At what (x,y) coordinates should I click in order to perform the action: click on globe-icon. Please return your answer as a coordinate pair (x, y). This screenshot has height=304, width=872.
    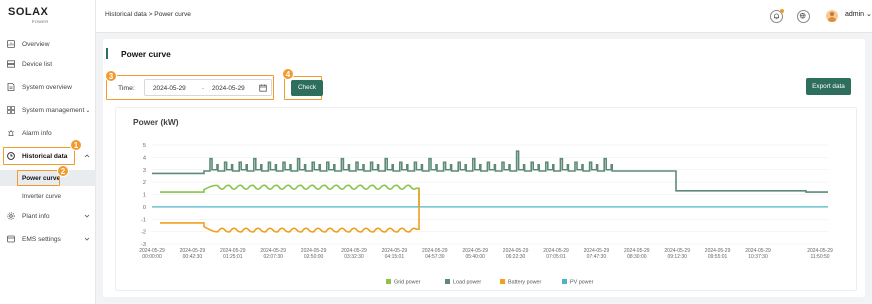
    Looking at the image, I should click on (803, 16).